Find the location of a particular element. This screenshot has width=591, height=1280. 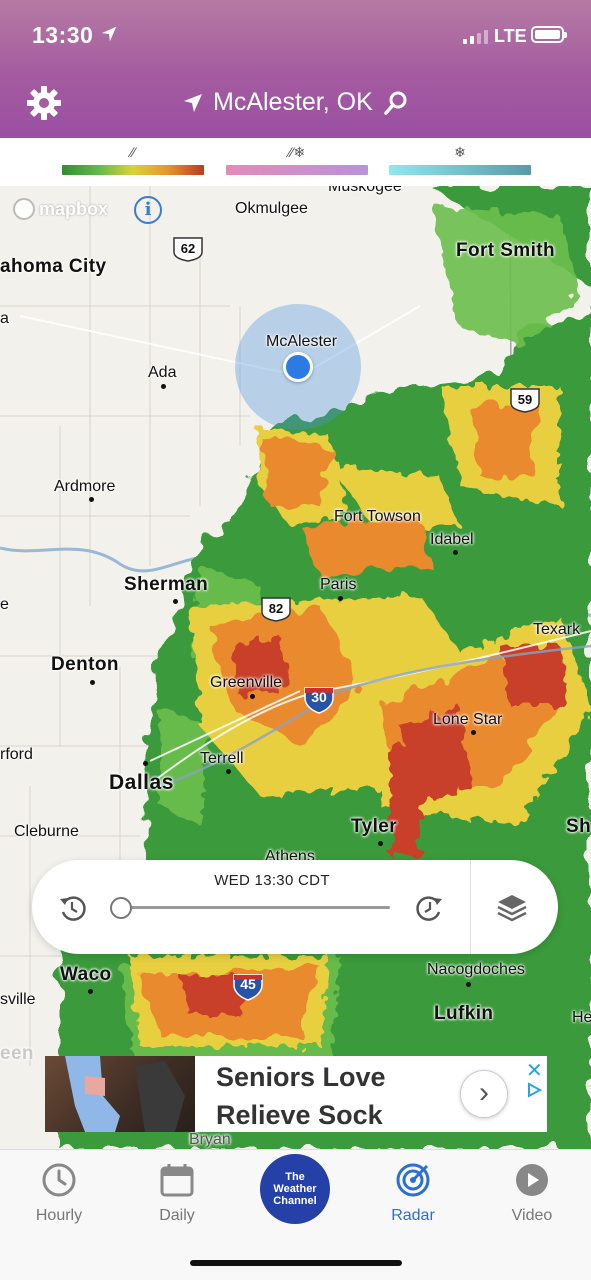

legend-snow: ❄ is located at coordinates (460, 158).